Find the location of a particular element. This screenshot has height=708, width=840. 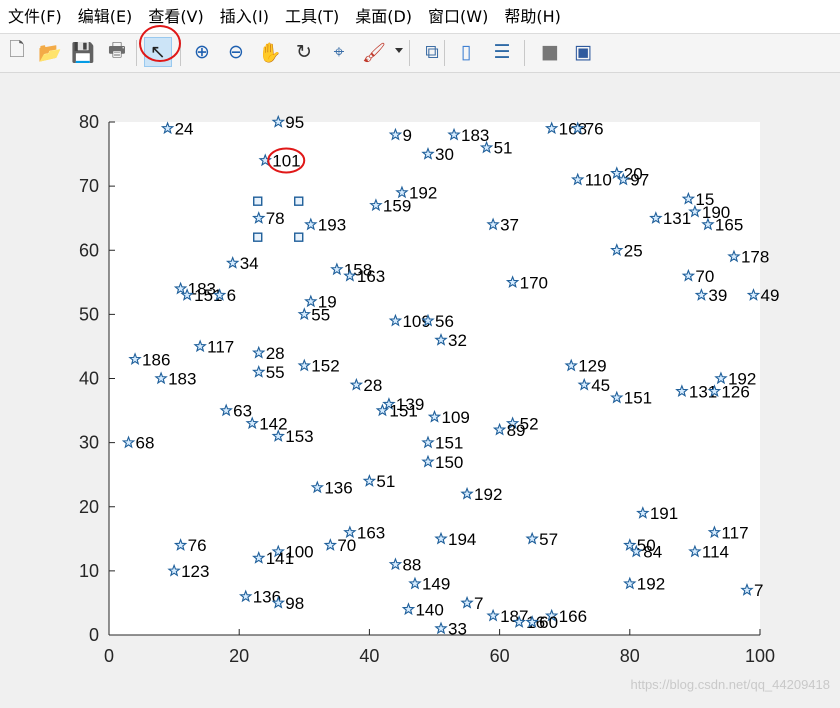

menu-item-7: 帮助(H) is located at coordinates (532, 16).